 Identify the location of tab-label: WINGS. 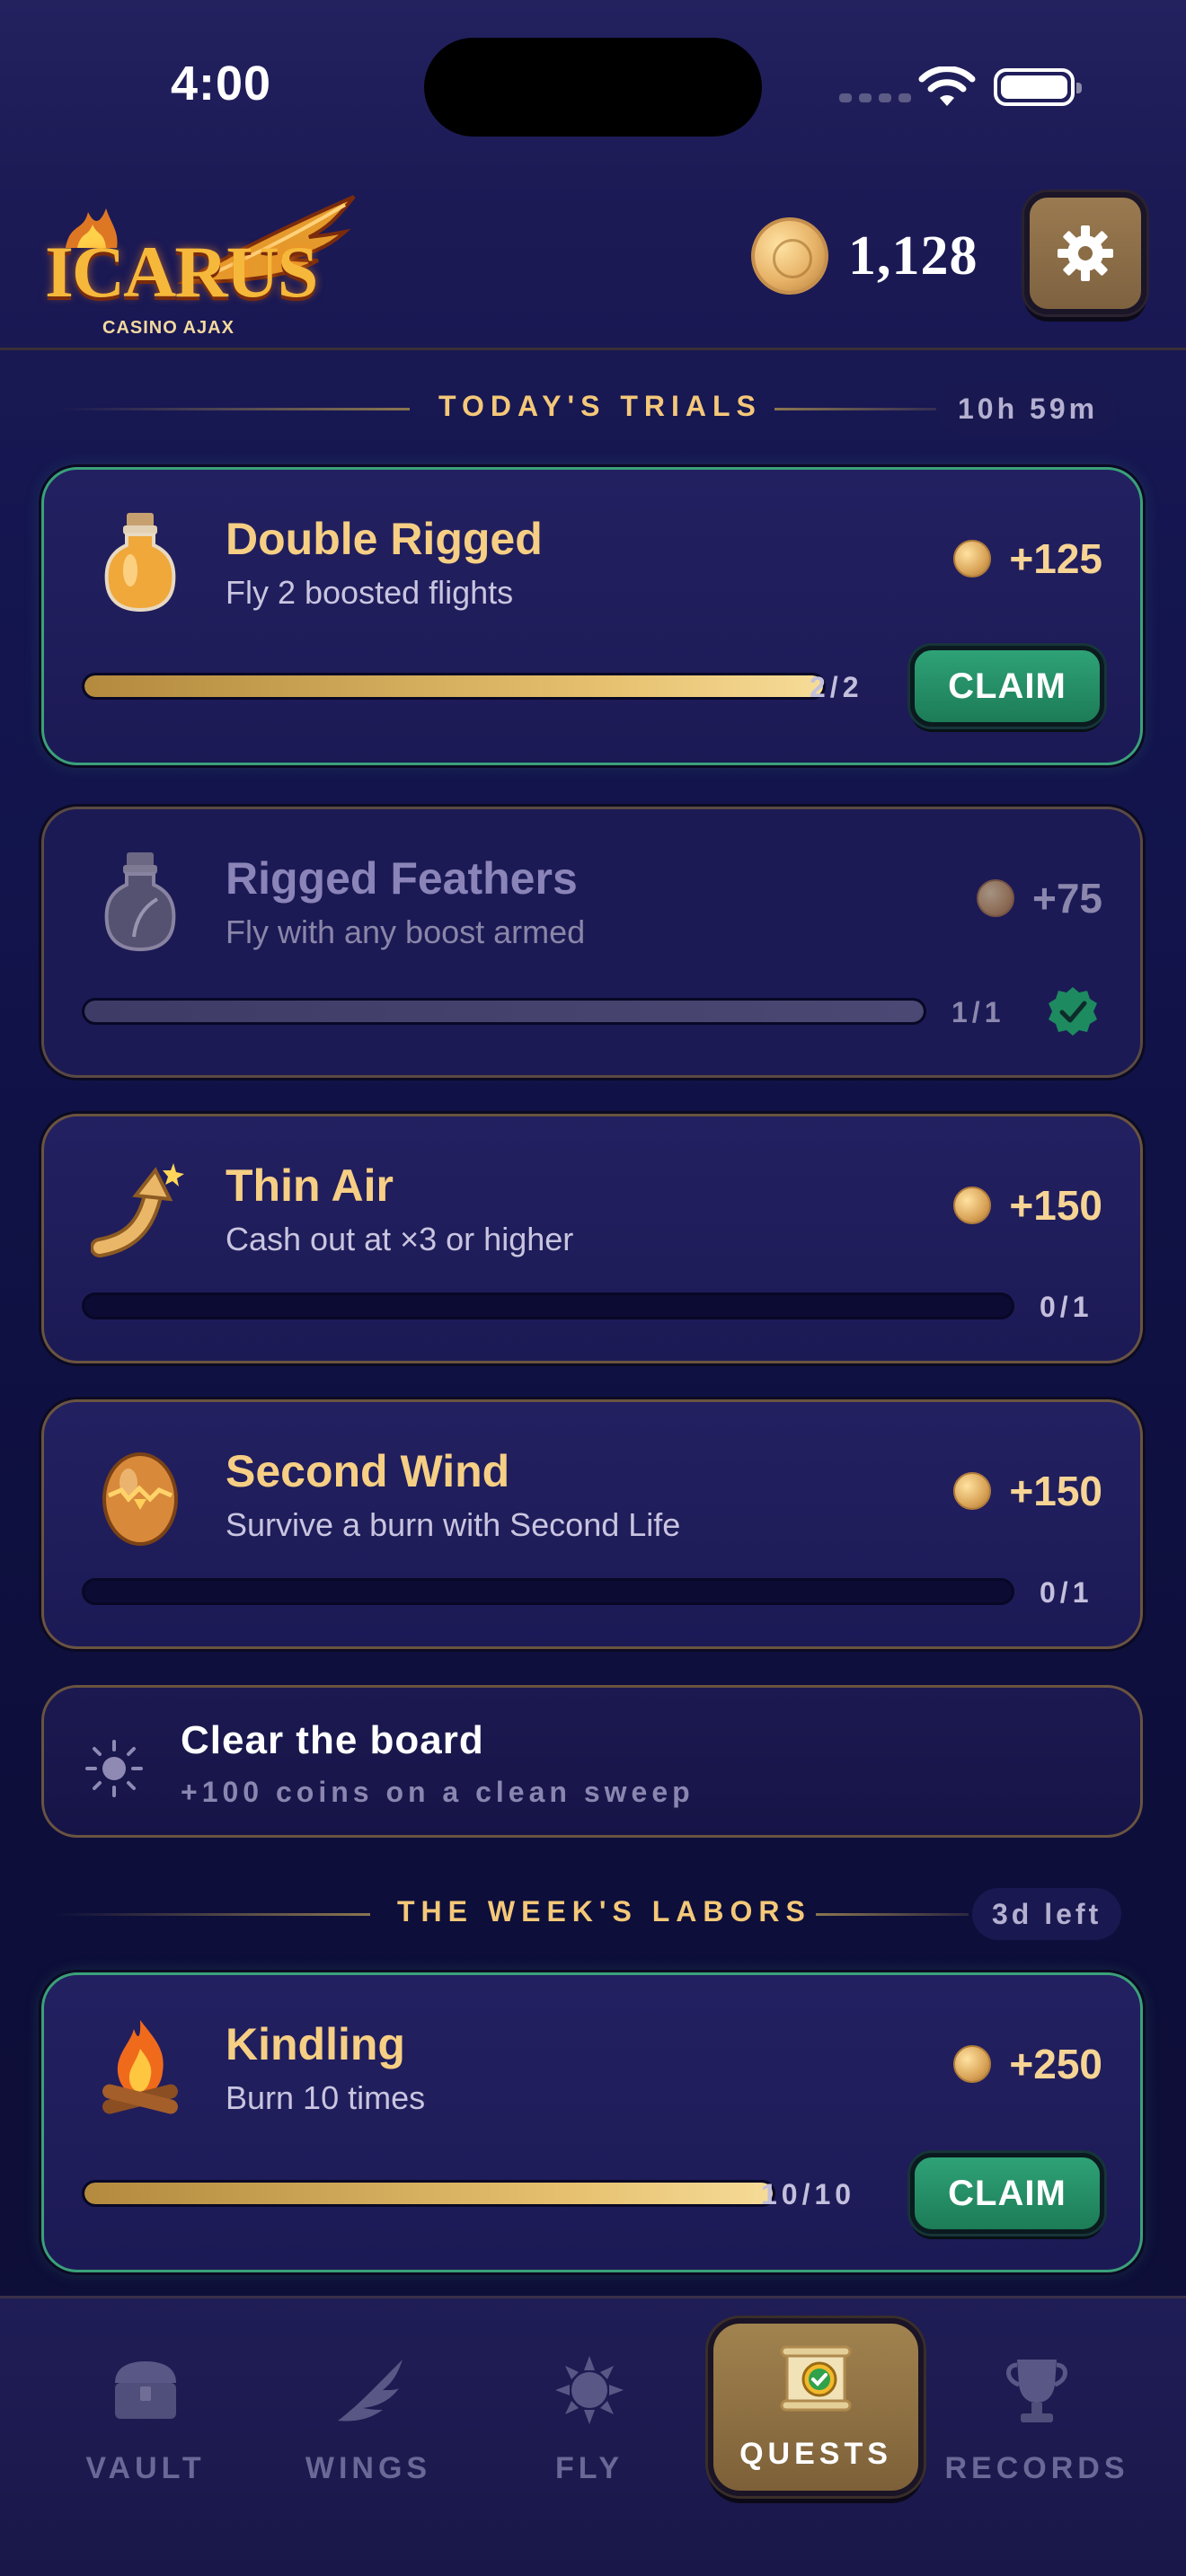
(368, 2468).